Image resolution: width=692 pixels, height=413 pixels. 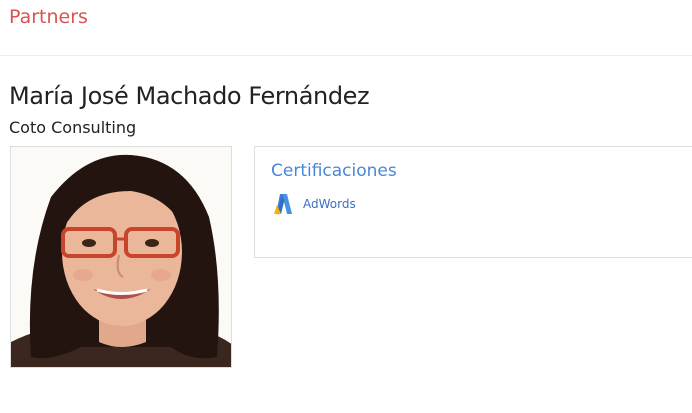 What do you see at coordinates (48, 17) in the screenshot?
I see `partners-link: Partners` at bounding box center [48, 17].